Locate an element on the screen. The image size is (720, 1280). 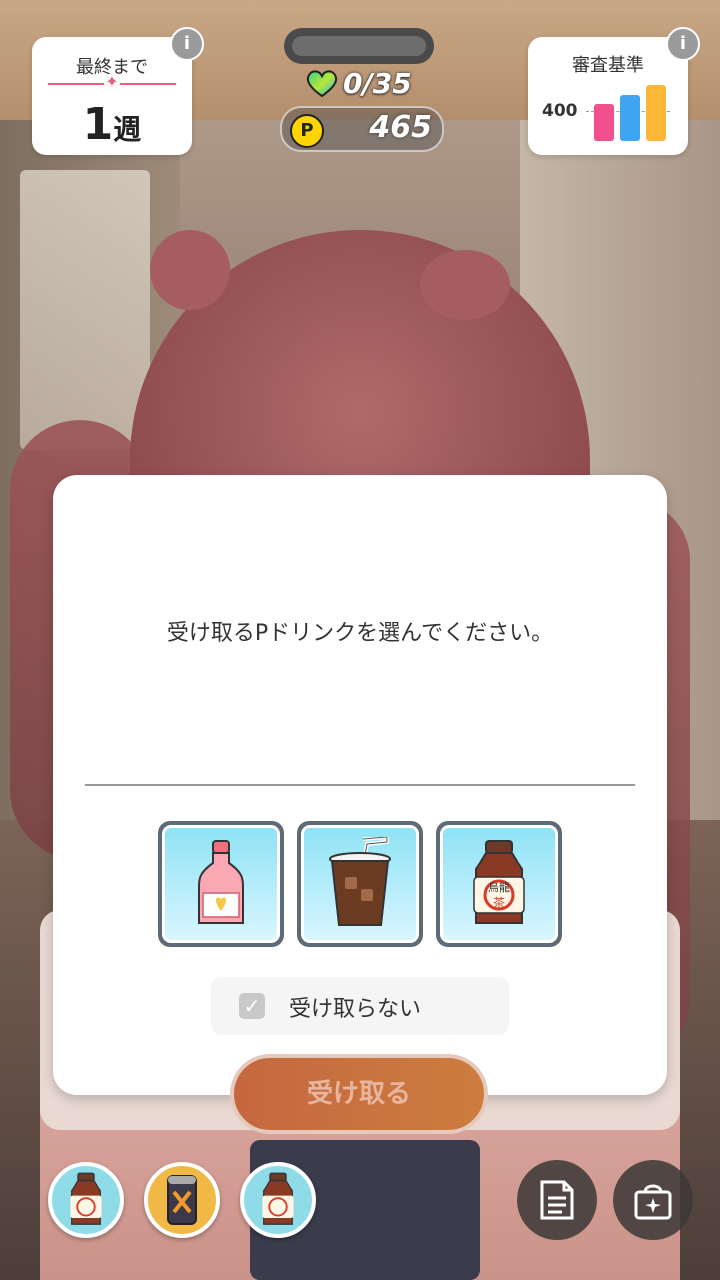
iced-coffee-icon is located at coordinates (360, 881).